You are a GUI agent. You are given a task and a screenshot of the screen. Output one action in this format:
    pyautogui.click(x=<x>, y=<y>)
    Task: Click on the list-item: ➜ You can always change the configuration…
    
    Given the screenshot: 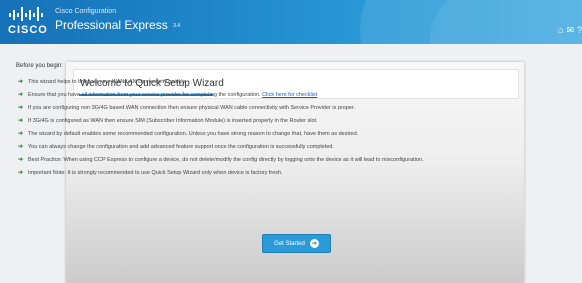 What is the action you would take?
    pyautogui.click(x=176, y=147)
    